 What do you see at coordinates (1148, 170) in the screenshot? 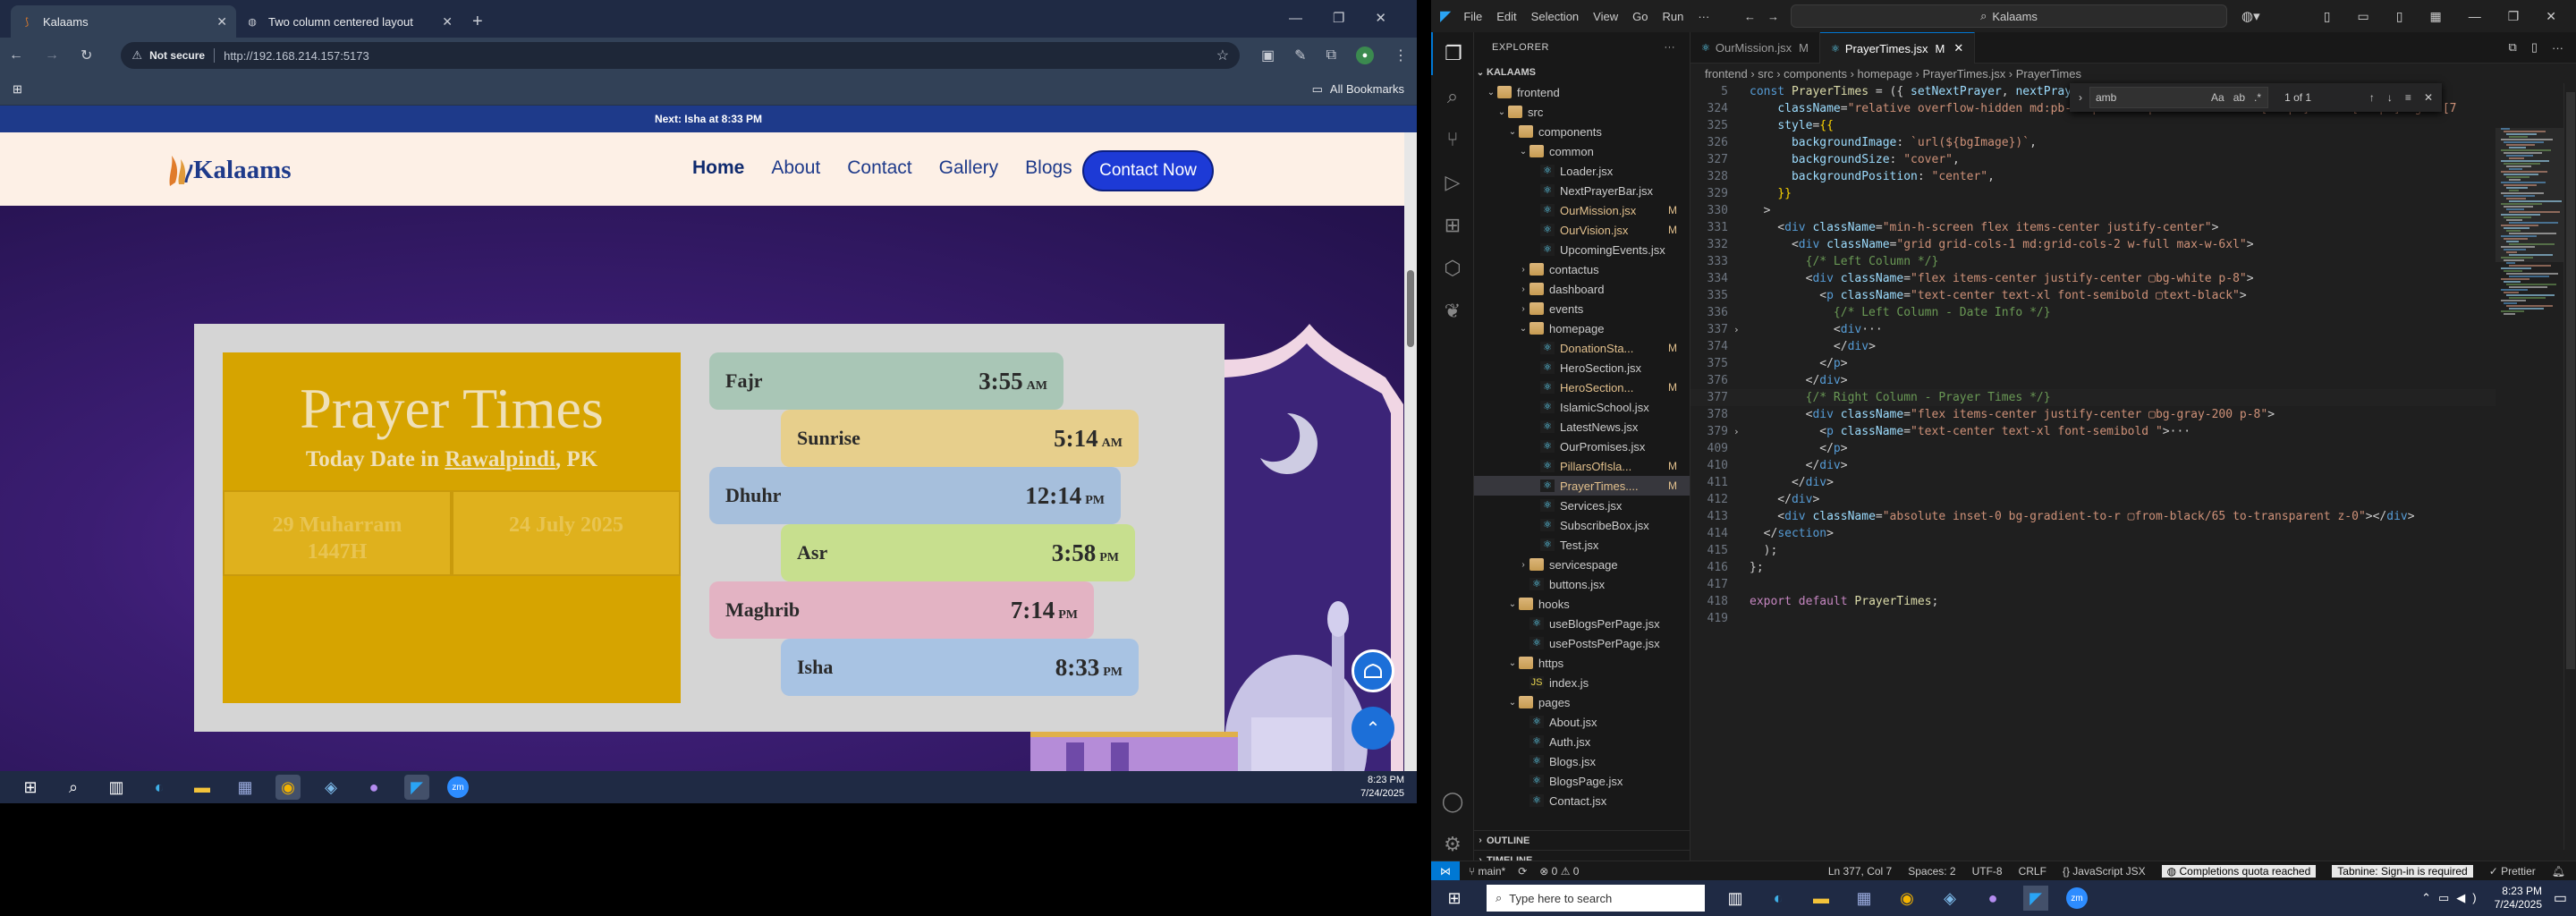
I see `contact-now-button: Contact Now` at bounding box center [1148, 170].